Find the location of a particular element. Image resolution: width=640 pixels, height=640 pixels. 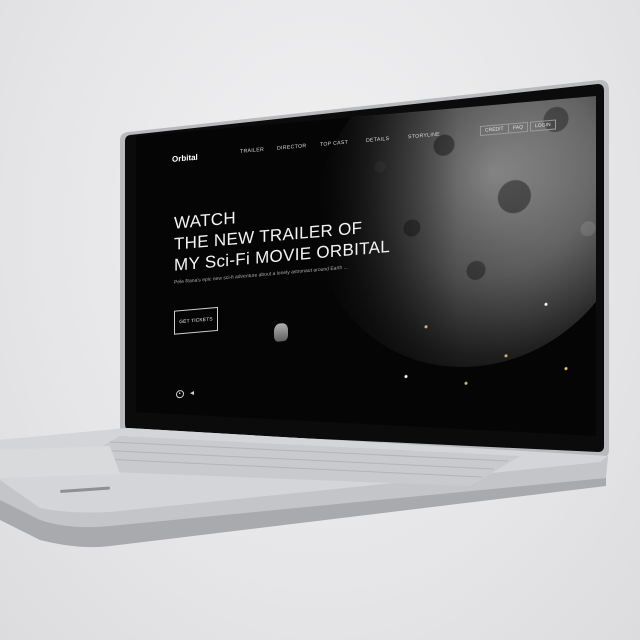

nav-item-storyline: STORYLINE is located at coordinates (424, 136).